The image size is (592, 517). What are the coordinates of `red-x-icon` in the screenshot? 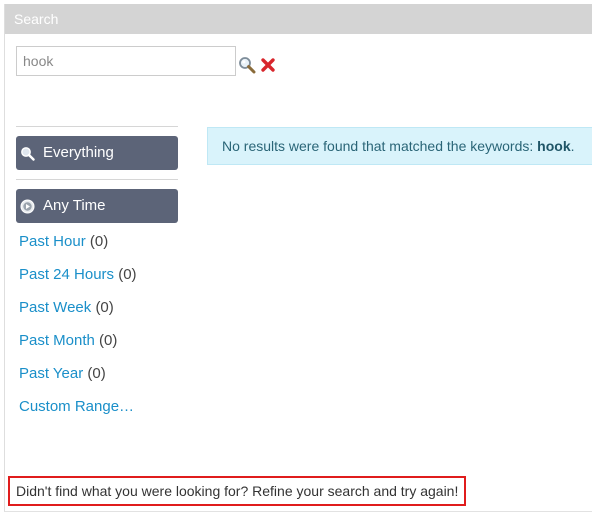 It's located at (268, 65).